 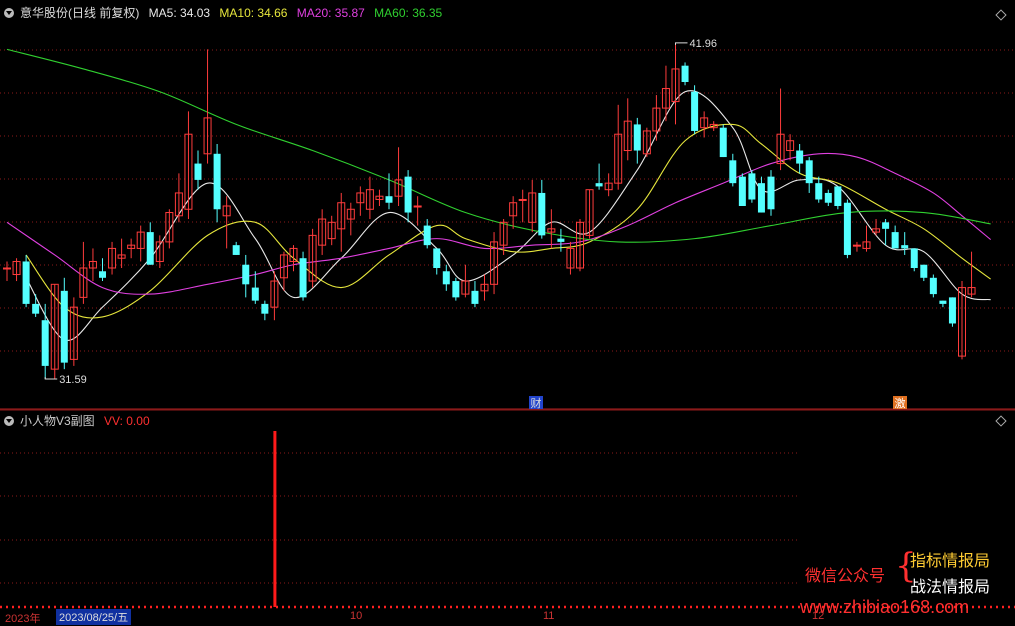 What do you see at coordinates (9, 421) in the screenshot?
I see `dropdown-icon` at bounding box center [9, 421].